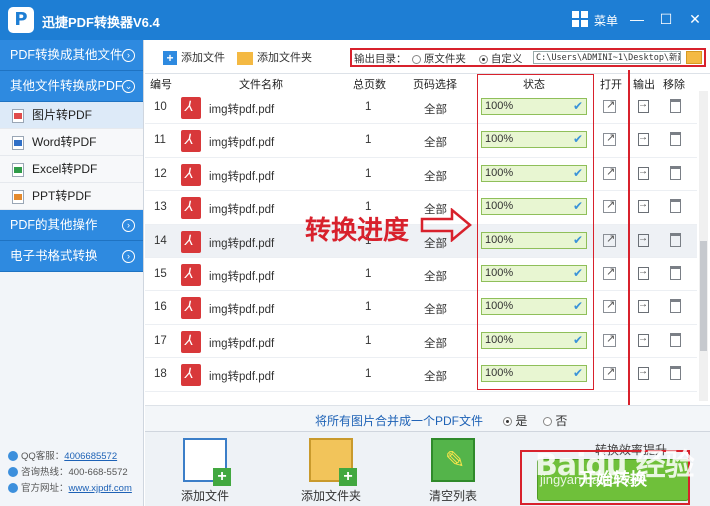  What do you see at coordinates (160, 173) in the screenshot?
I see `row-index: 12` at bounding box center [160, 173].